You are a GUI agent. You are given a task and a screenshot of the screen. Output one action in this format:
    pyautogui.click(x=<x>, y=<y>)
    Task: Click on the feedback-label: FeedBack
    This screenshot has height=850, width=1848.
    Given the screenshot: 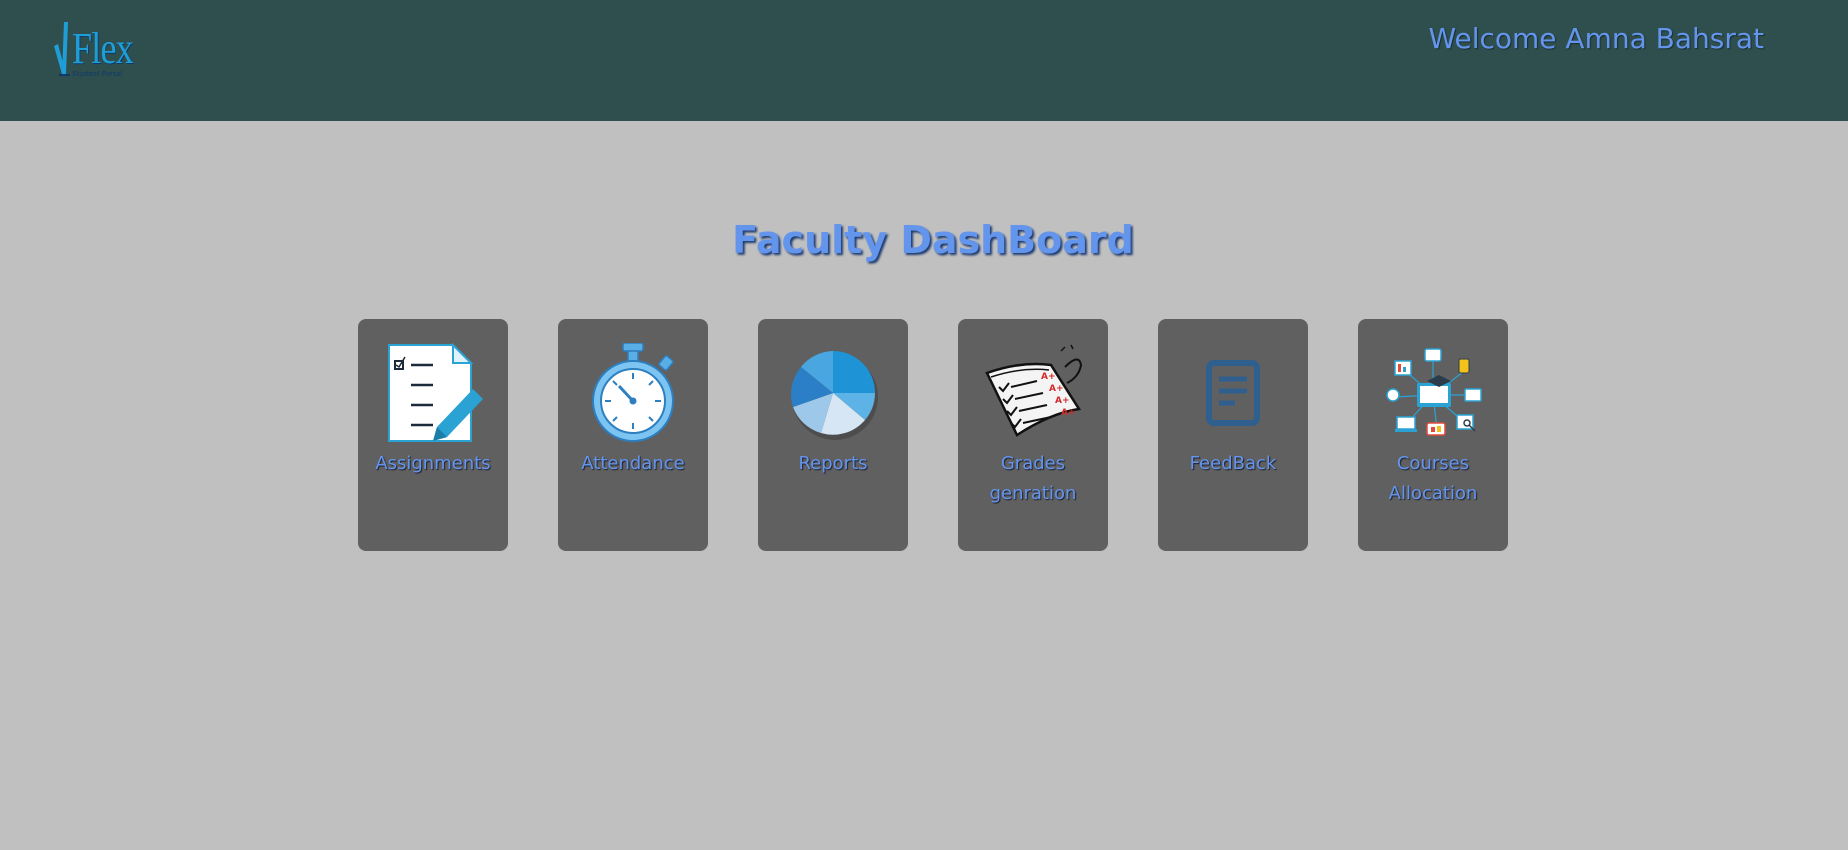 What is the action you would take?
    pyautogui.click(x=1233, y=463)
    